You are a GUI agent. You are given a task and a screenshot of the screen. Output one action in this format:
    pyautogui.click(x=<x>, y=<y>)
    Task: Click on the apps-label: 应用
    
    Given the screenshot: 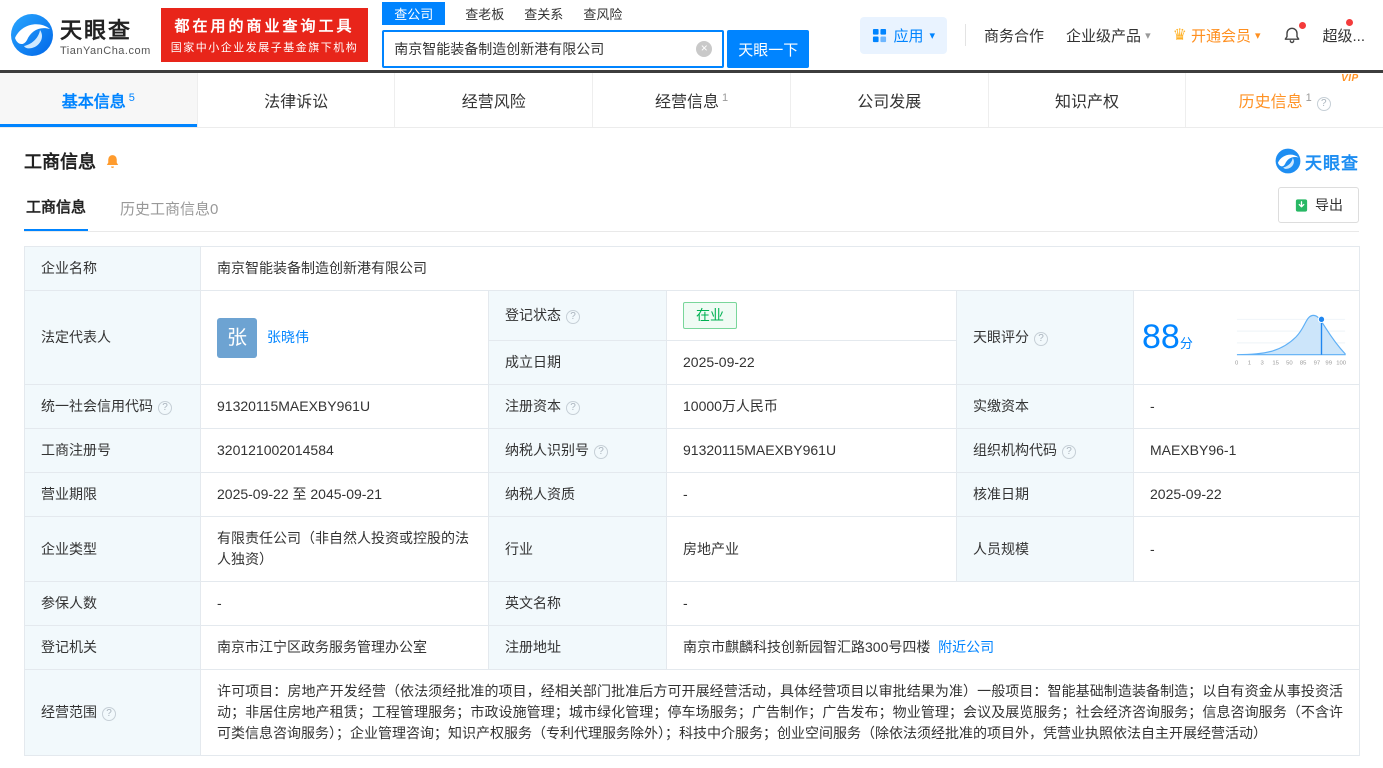 What is the action you would take?
    pyautogui.click(x=908, y=36)
    